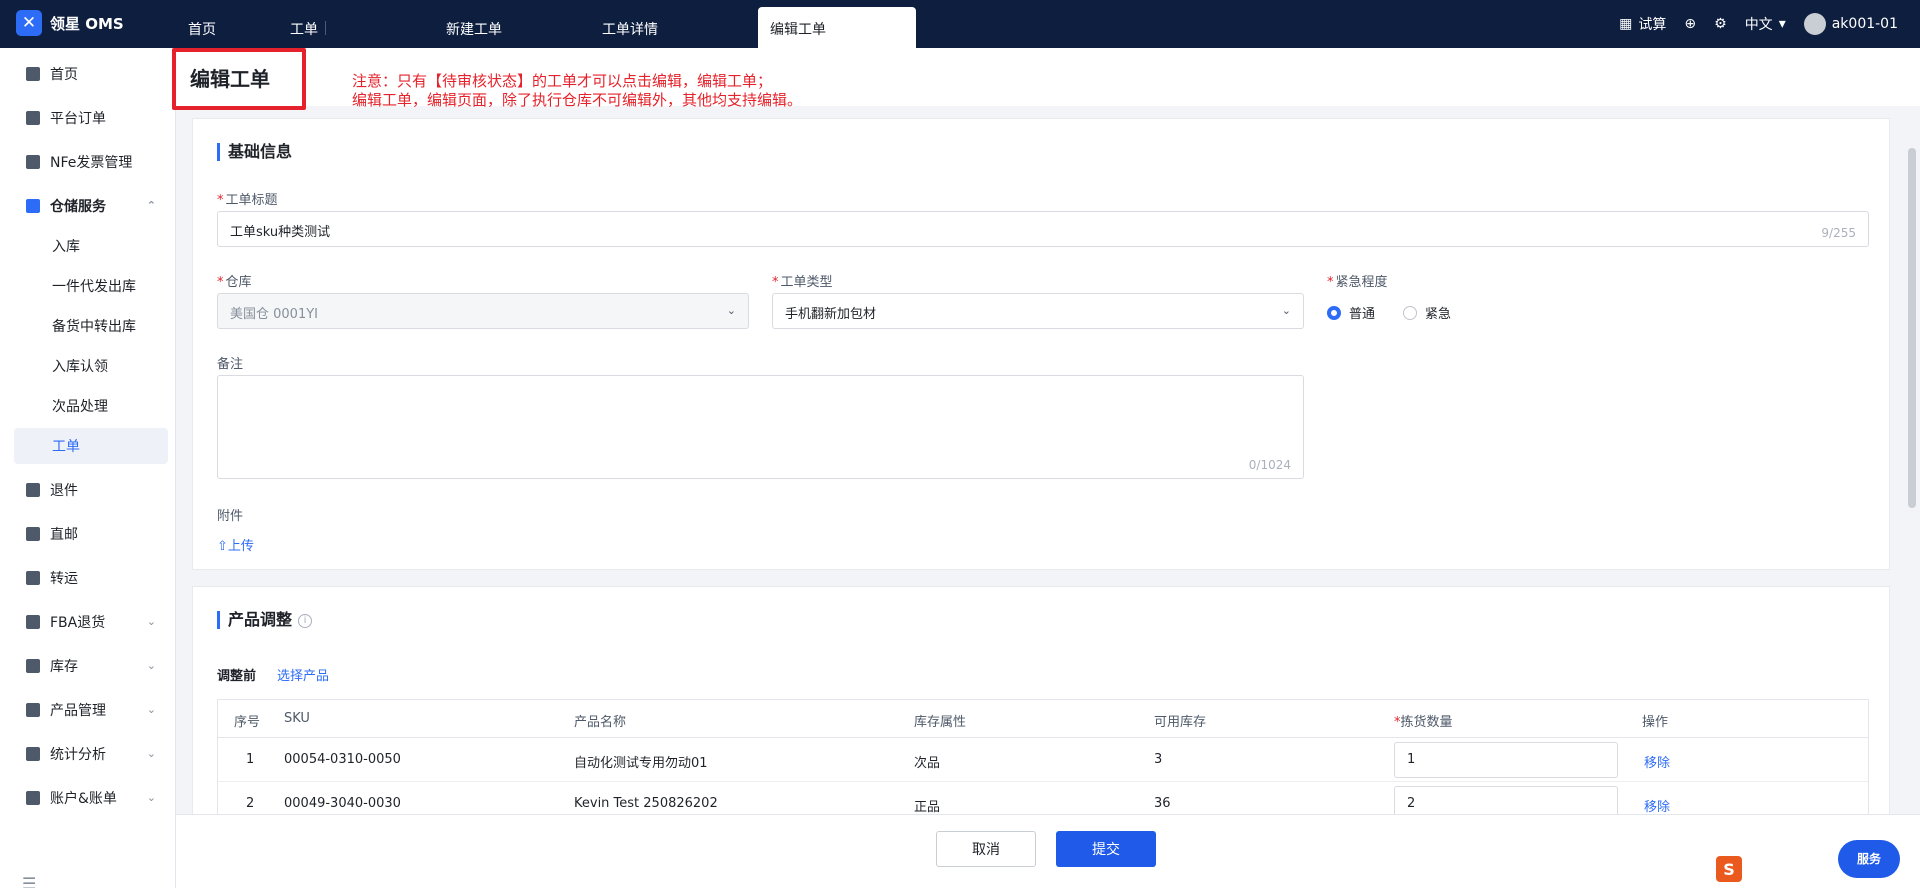 The width and height of the screenshot is (1920, 888). I want to click on logo-text: 领星 OMS, so click(87, 23).